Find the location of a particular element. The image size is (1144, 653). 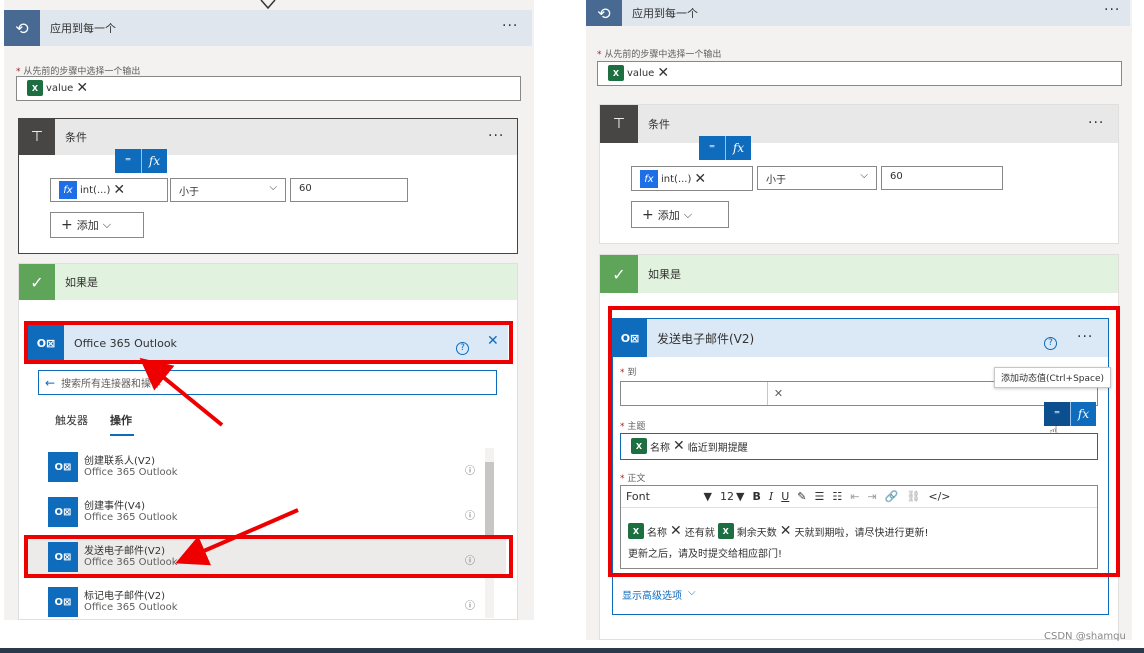

condition-value-input: 60 is located at coordinates (942, 178).